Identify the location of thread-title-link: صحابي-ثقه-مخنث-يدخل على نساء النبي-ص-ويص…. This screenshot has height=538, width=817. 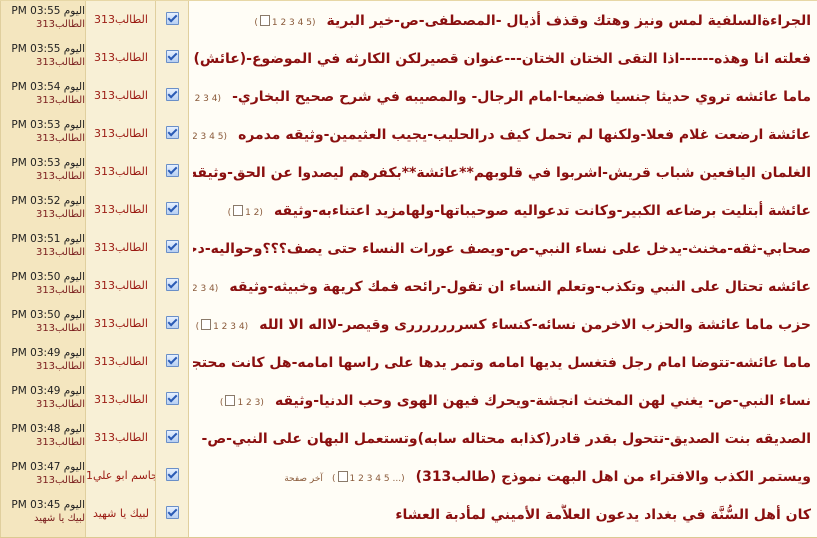
(502, 249).